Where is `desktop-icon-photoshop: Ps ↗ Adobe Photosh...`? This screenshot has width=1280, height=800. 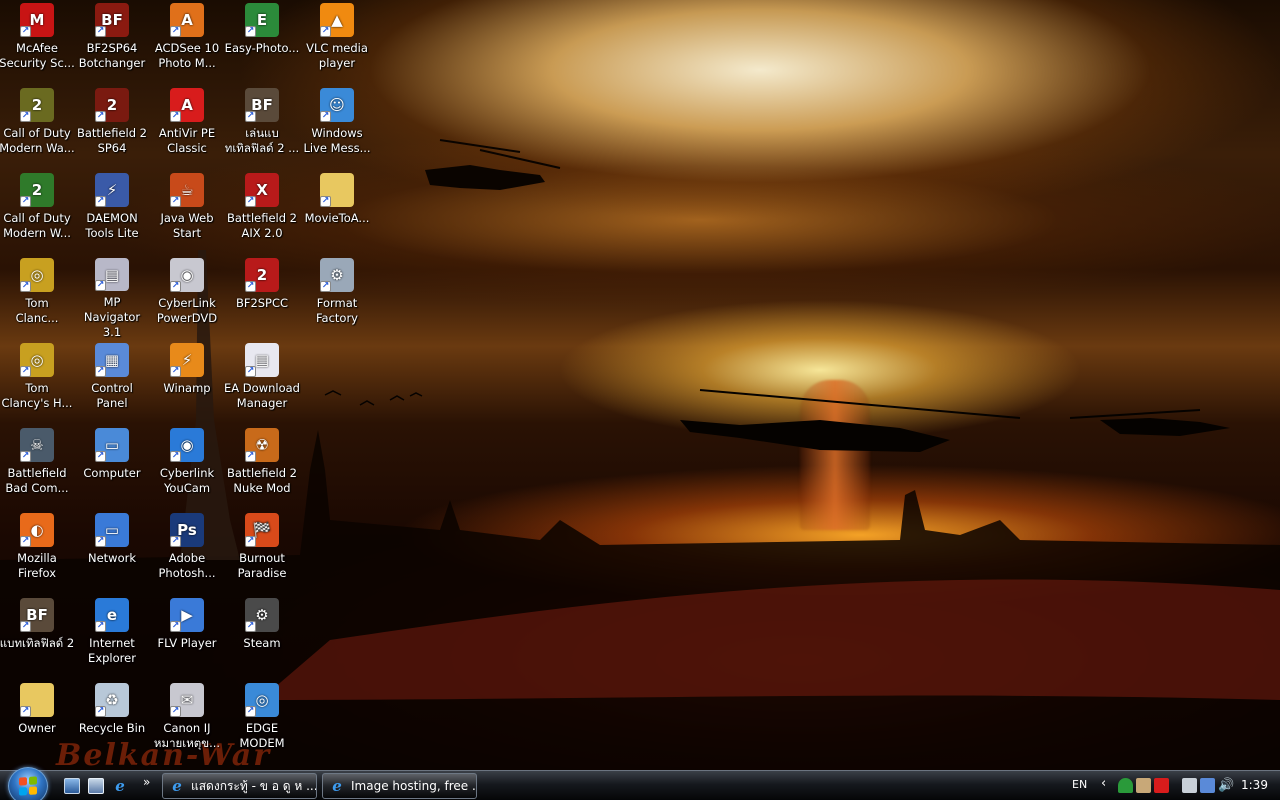 desktop-icon-photoshop: Ps ↗ Adobe Photosh... is located at coordinates (187, 553).